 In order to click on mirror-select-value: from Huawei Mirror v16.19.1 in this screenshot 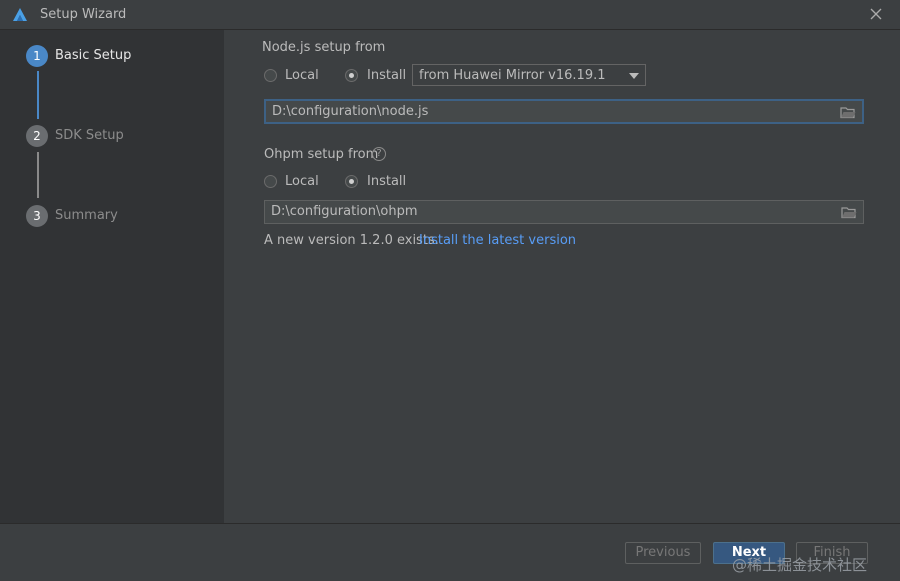, I will do `click(512, 75)`.